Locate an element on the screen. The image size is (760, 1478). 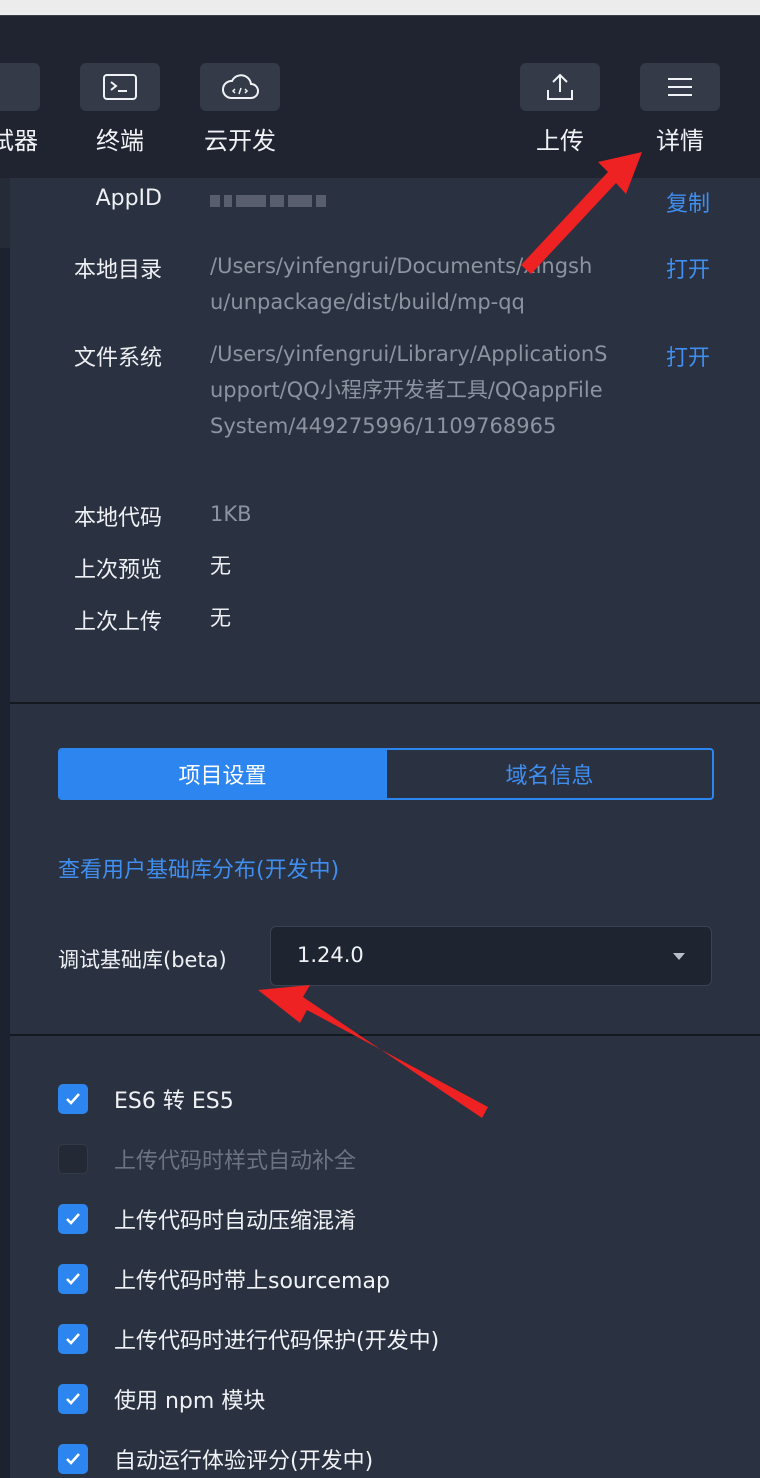
upload-button: 上传 is located at coordinates (560, 109).